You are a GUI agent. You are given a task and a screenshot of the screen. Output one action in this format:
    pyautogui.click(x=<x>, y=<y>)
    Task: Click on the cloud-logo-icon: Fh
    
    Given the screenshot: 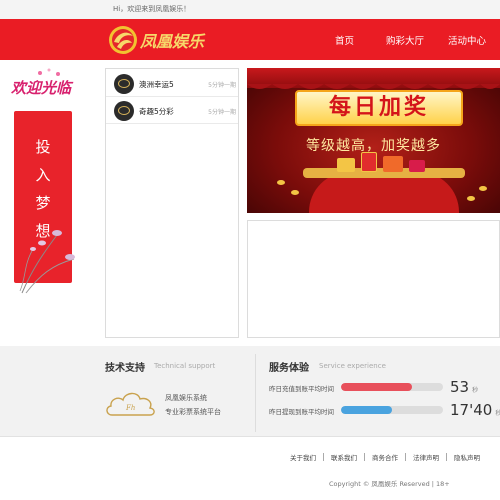 What is the action you would take?
    pyautogui.click(x=130, y=404)
    